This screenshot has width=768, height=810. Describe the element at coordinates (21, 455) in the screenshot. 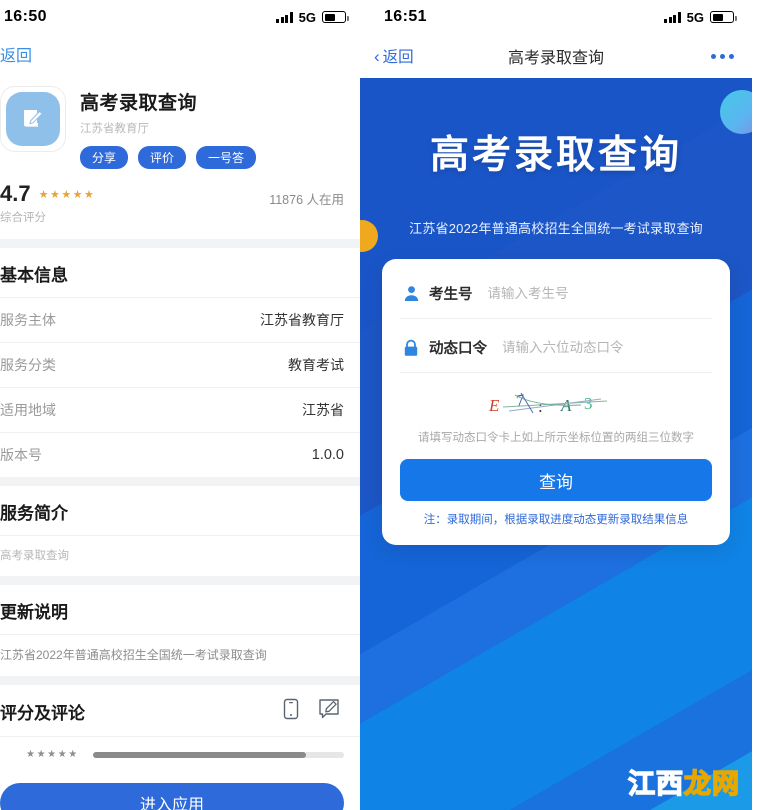

I see `row-label: 版本号` at that location.